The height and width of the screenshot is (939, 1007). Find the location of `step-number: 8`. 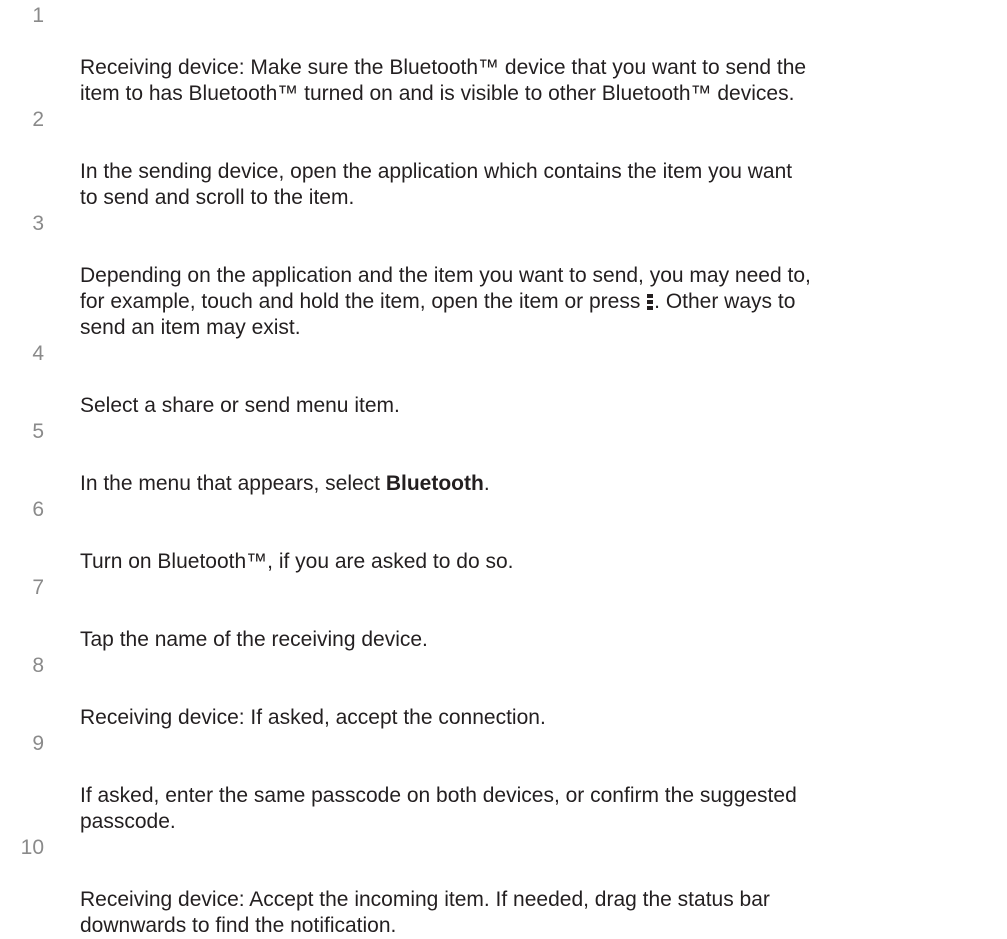

step-number: 8 is located at coordinates (38, 665).